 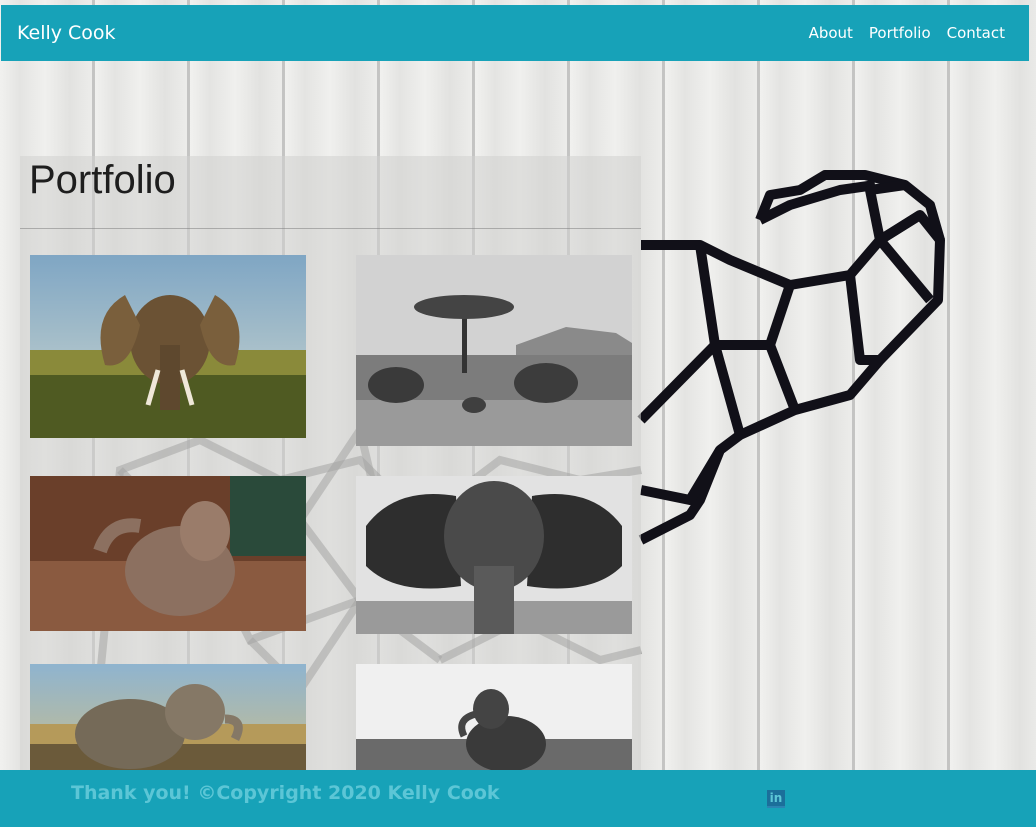 What do you see at coordinates (168, 346) in the screenshot?
I see `portfolio-photo-elephant-grassland` at bounding box center [168, 346].